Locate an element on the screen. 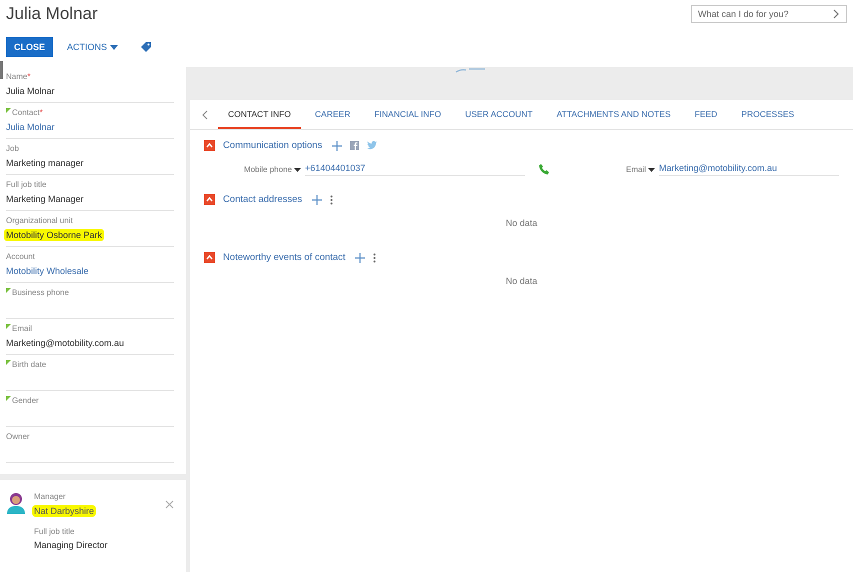 Image resolution: width=853 pixels, height=572 pixels. field-value: Marketing Manager is located at coordinates (45, 199).